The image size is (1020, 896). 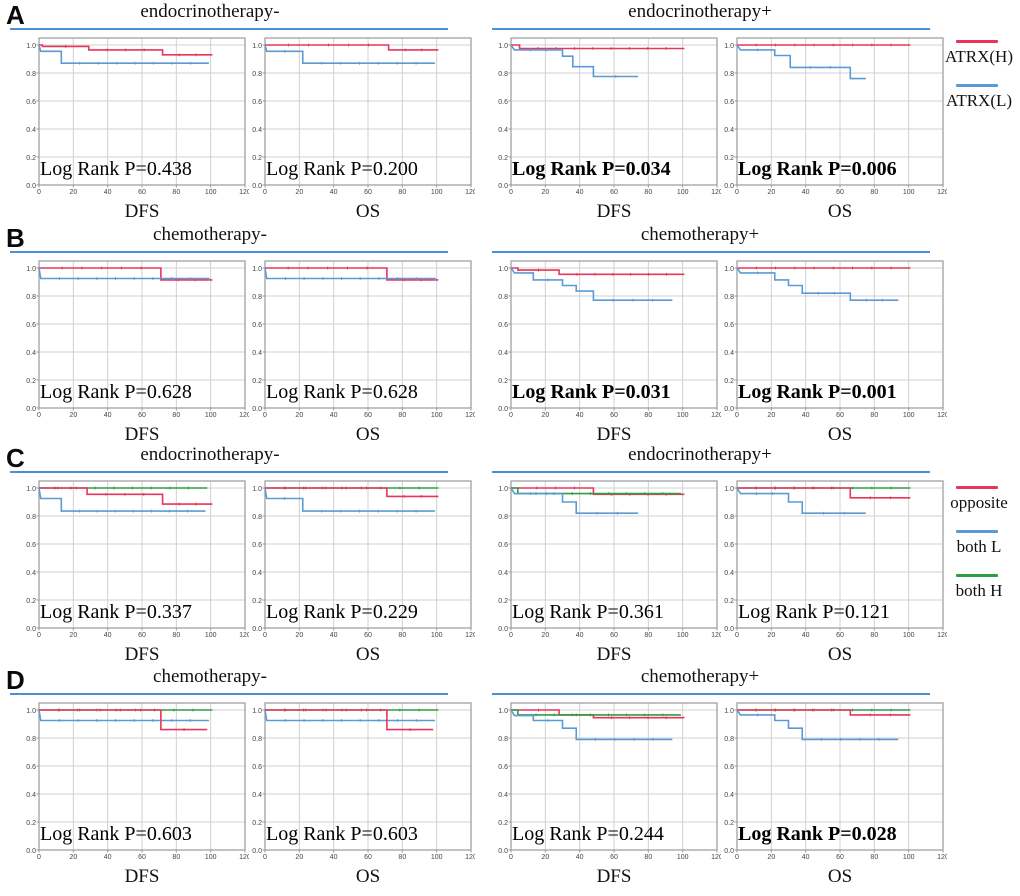 I want to click on log-rank-pvalue: Log Rank P=0.028, so click(x=817, y=834).